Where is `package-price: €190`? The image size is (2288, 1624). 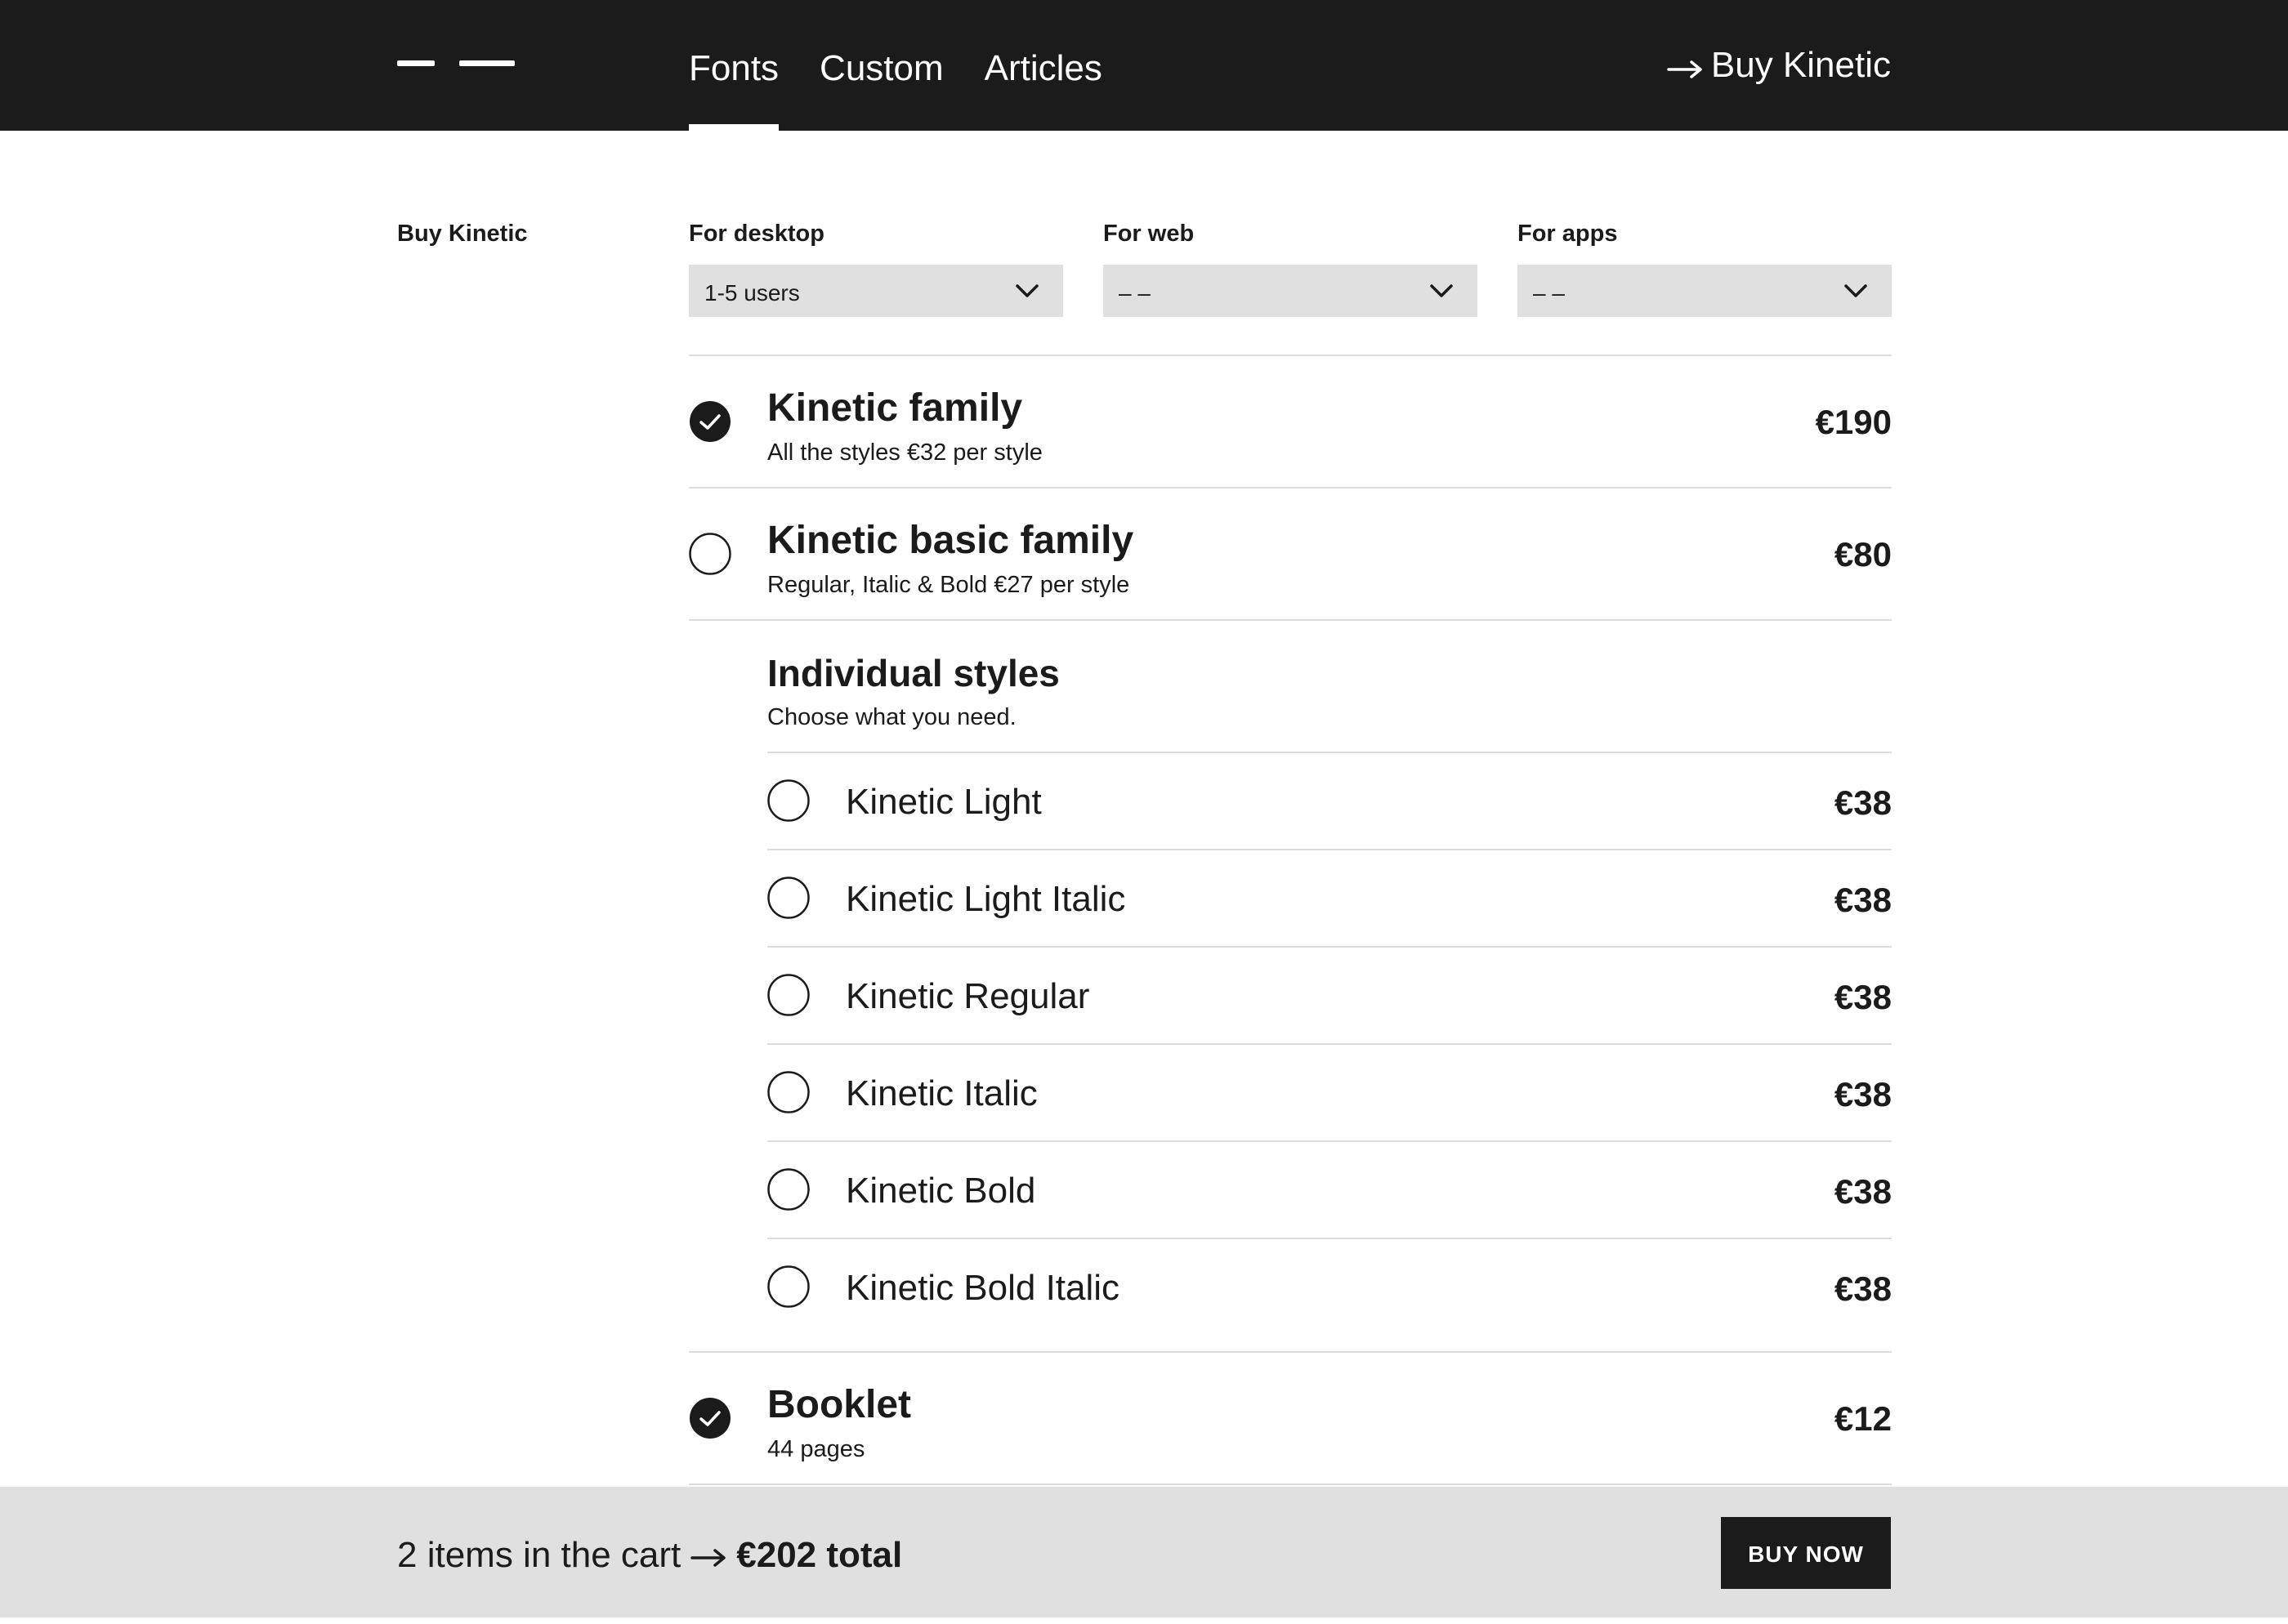
package-price: €190 is located at coordinates (1854, 422).